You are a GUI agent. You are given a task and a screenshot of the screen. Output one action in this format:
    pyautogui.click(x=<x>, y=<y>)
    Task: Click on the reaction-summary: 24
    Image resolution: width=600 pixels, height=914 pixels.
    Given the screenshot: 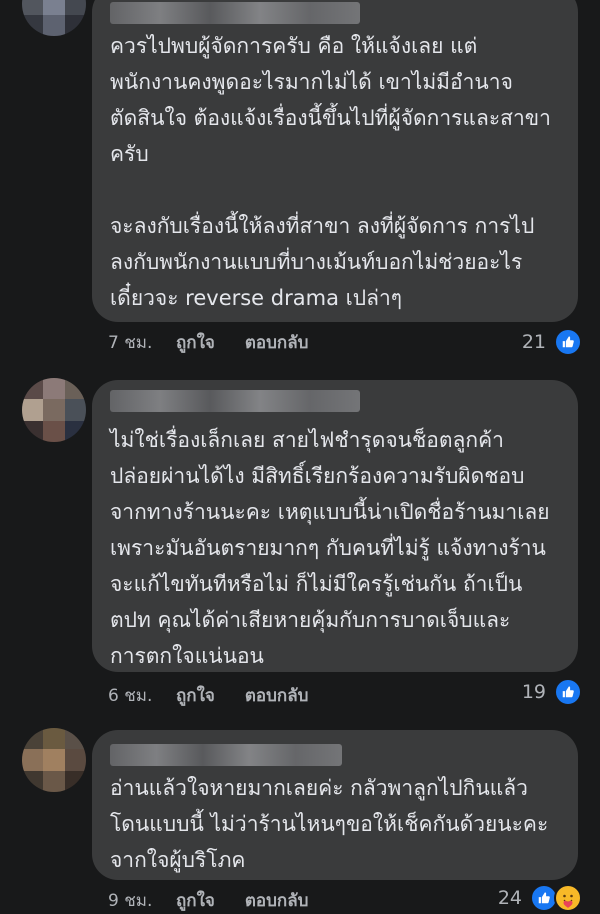 What is the action you would take?
    pyautogui.click(x=540, y=898)
    